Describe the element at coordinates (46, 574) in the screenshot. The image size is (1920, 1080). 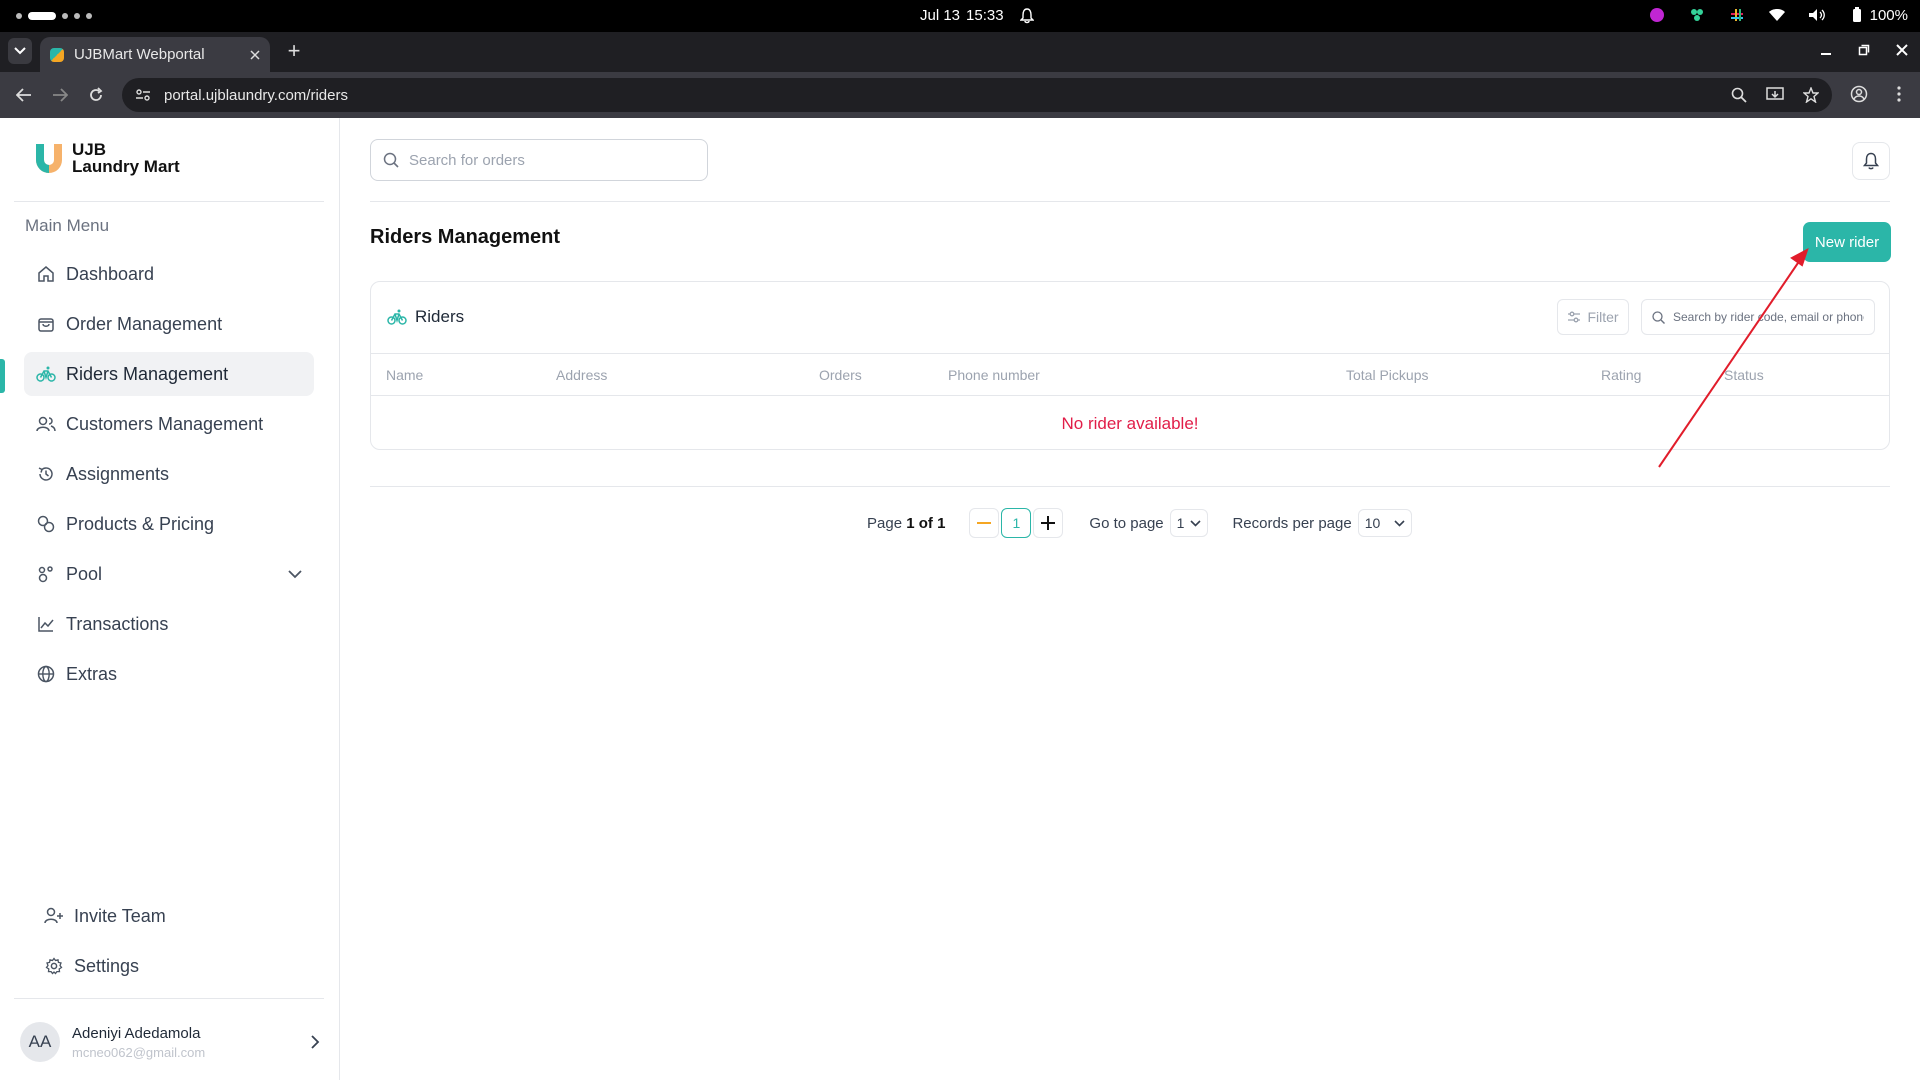
I see `pool-icon` at that location.